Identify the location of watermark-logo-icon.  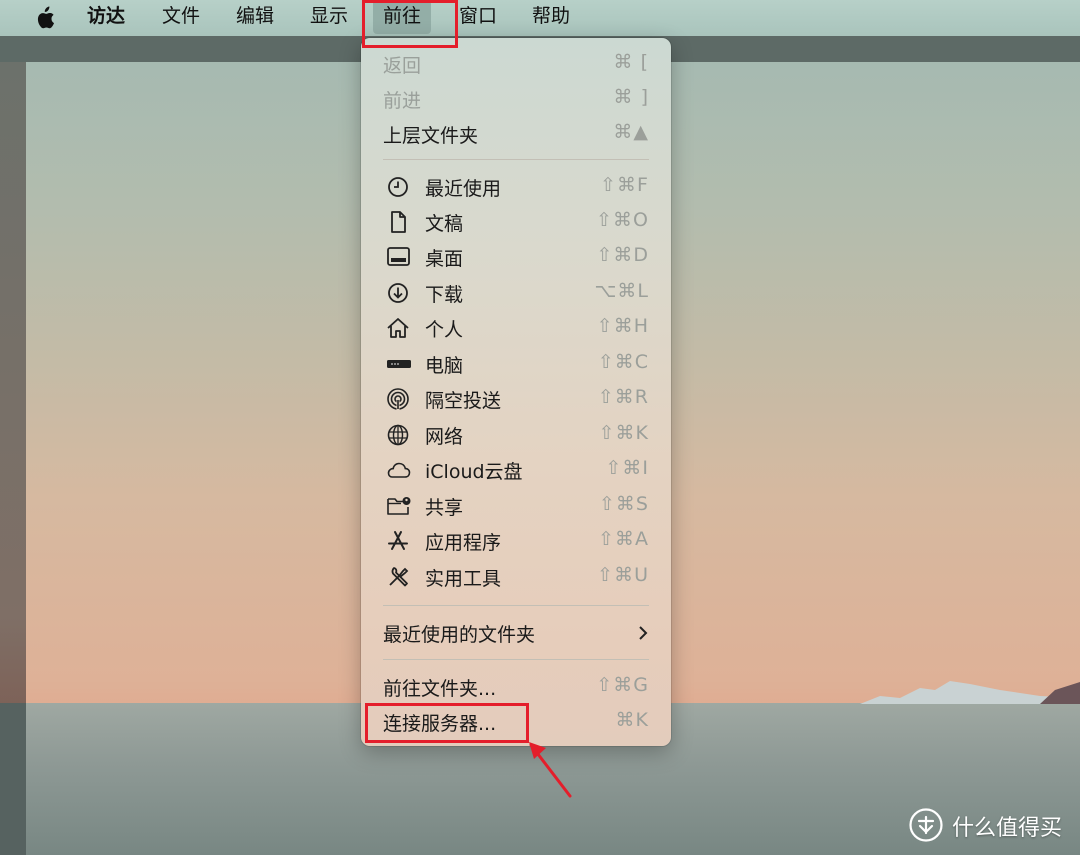
(926, 825).